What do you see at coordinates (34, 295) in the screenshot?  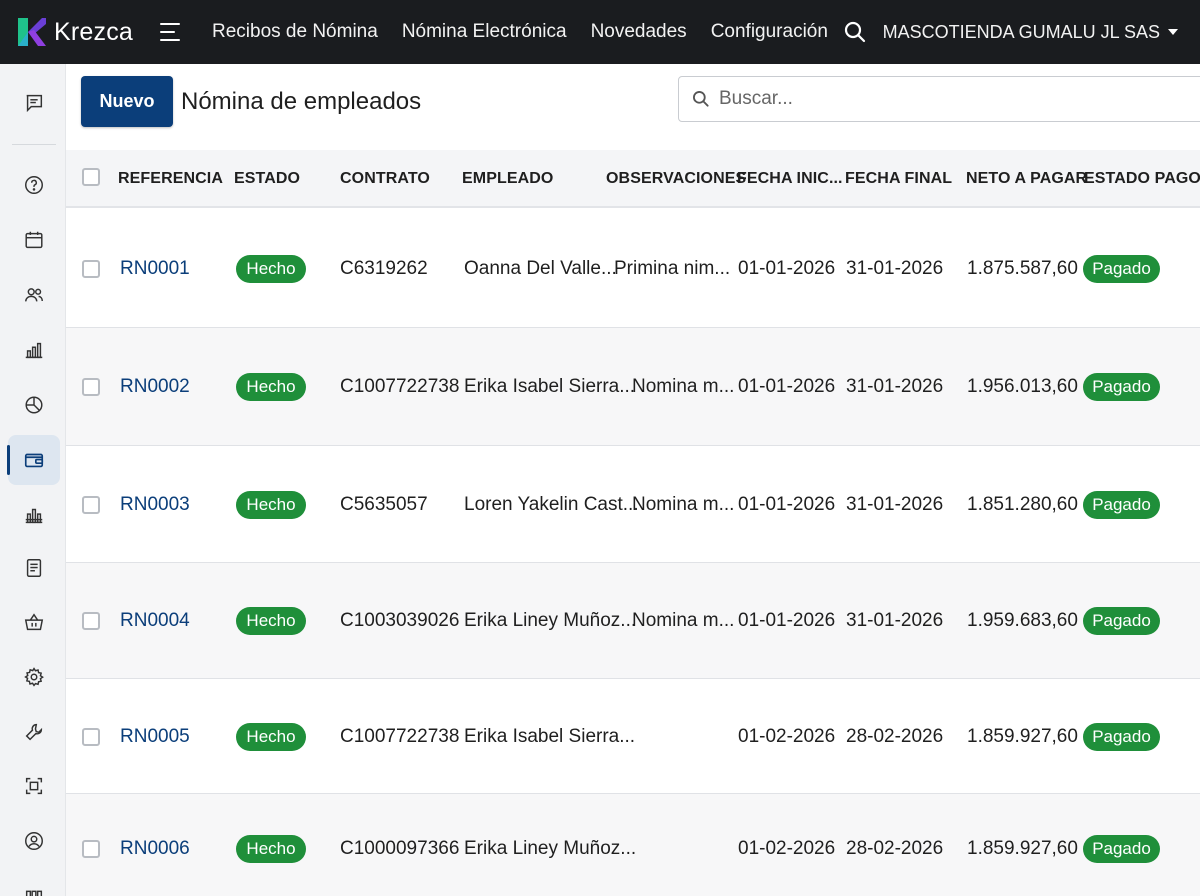 I see `users-icon` at bounding box center [34, 295].